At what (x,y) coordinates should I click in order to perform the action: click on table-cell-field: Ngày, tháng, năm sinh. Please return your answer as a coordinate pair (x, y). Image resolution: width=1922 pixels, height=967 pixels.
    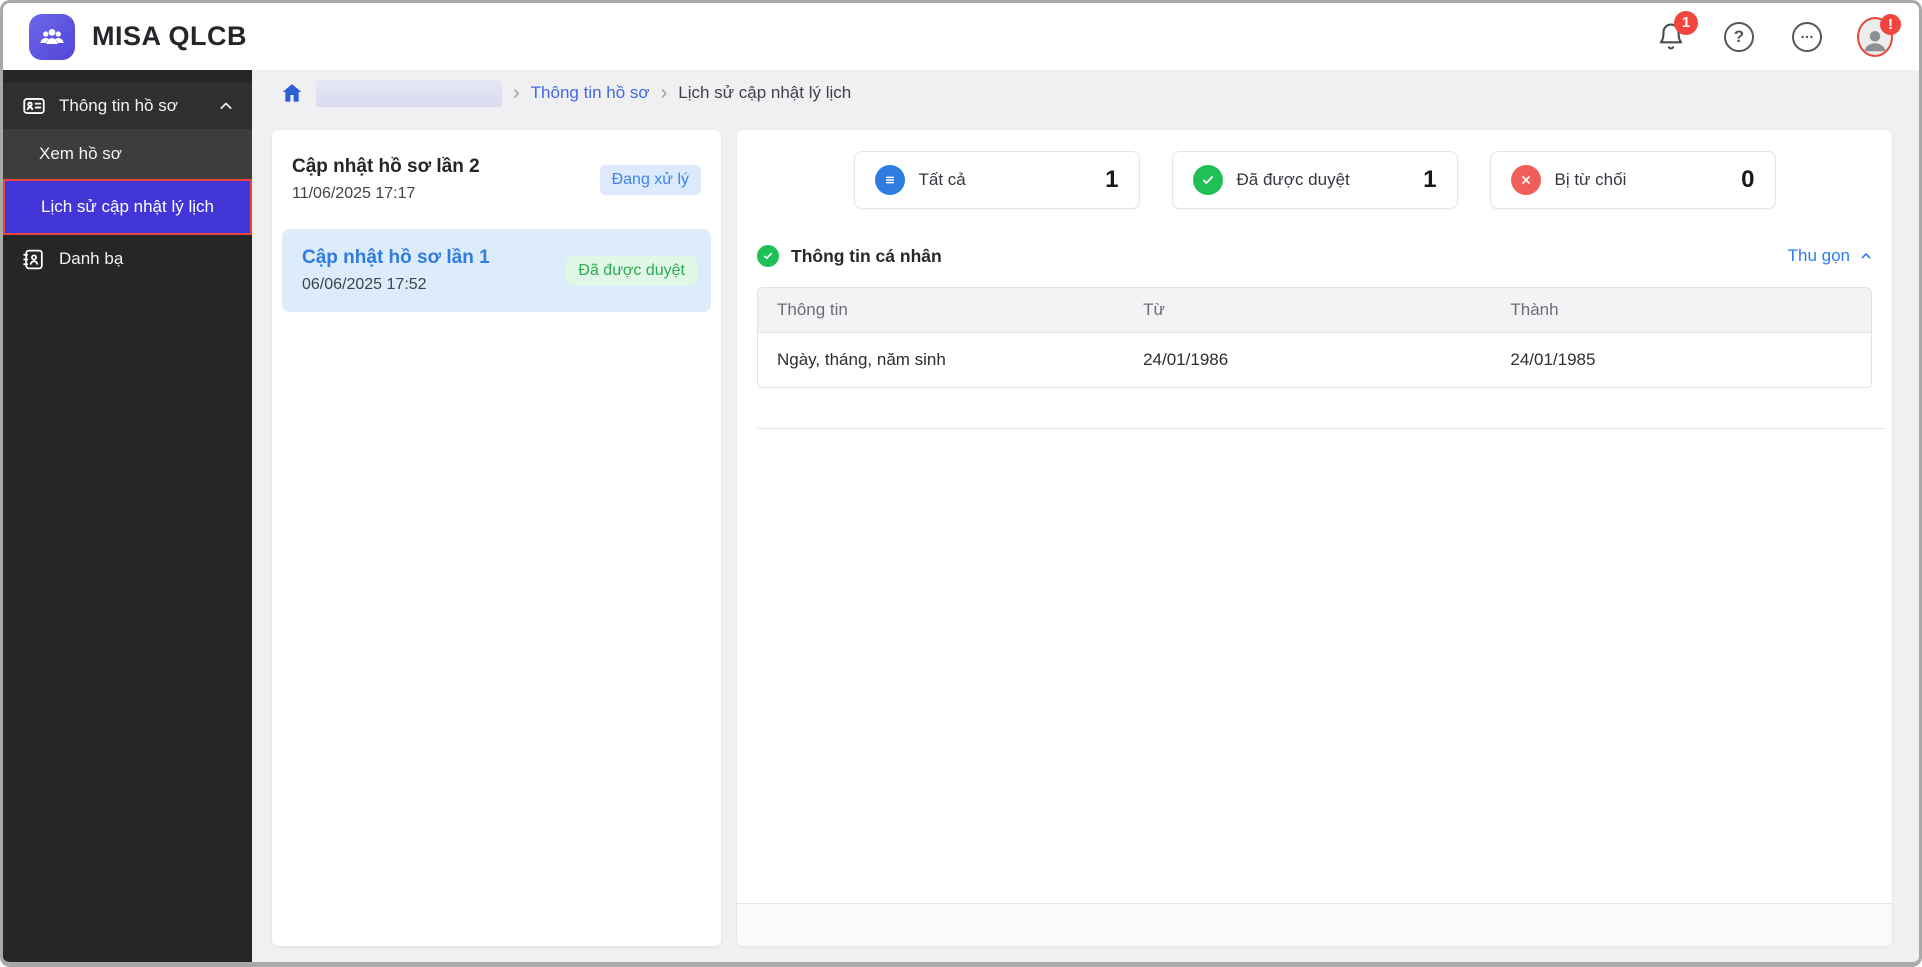
    Looking at the image, I should click on (861, 359).